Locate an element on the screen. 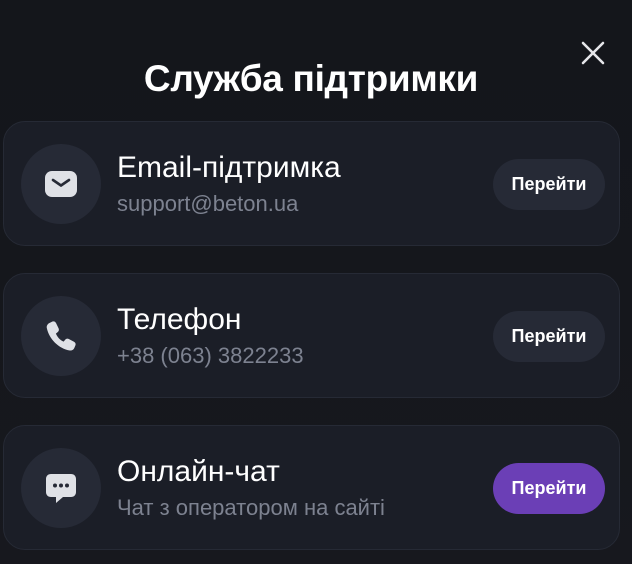  modal-title: Служба підтримки is located at coordinates (311, 78).